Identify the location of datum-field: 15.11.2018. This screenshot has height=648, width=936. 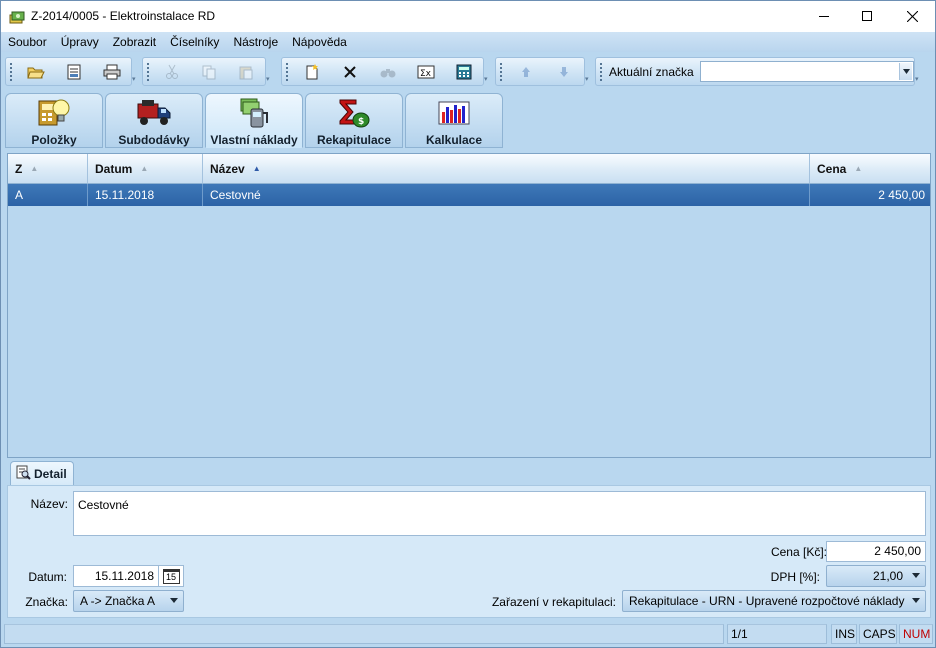
(116, 576).